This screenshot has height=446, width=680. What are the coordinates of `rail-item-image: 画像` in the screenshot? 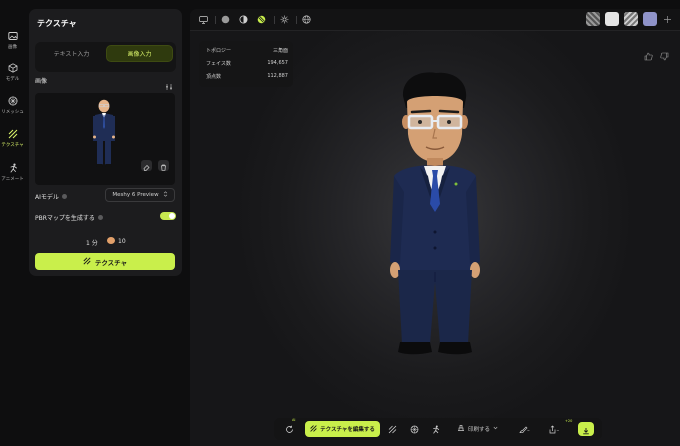 It's located at (12, 40).